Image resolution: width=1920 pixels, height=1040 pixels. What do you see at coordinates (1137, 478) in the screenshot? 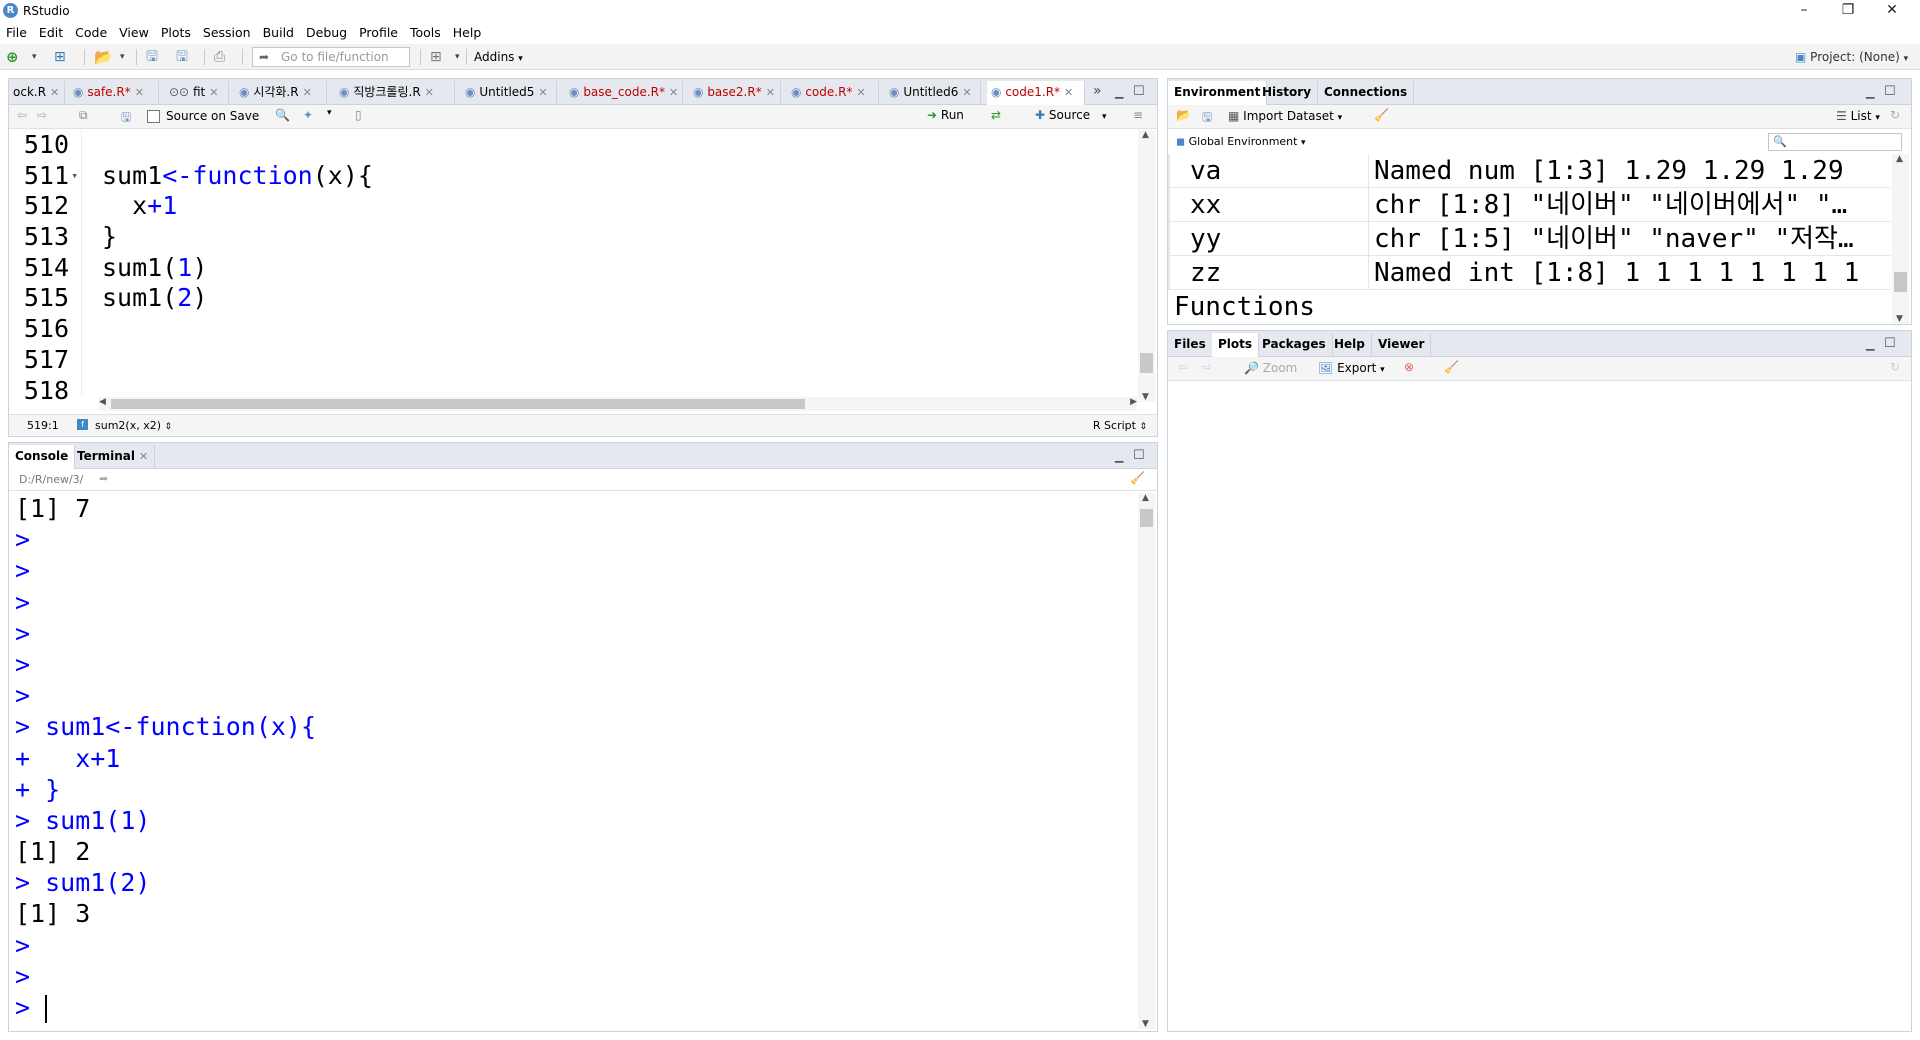
I see `clear-console-broom-icon: 🧹` at bounding box center [1137, 478].